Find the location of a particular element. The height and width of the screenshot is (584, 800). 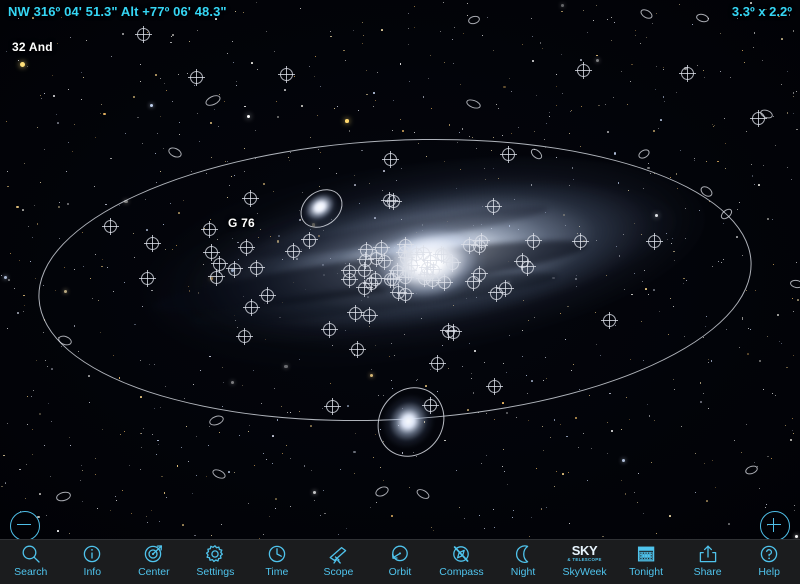

info-icon is located at coordinates (92, 554).